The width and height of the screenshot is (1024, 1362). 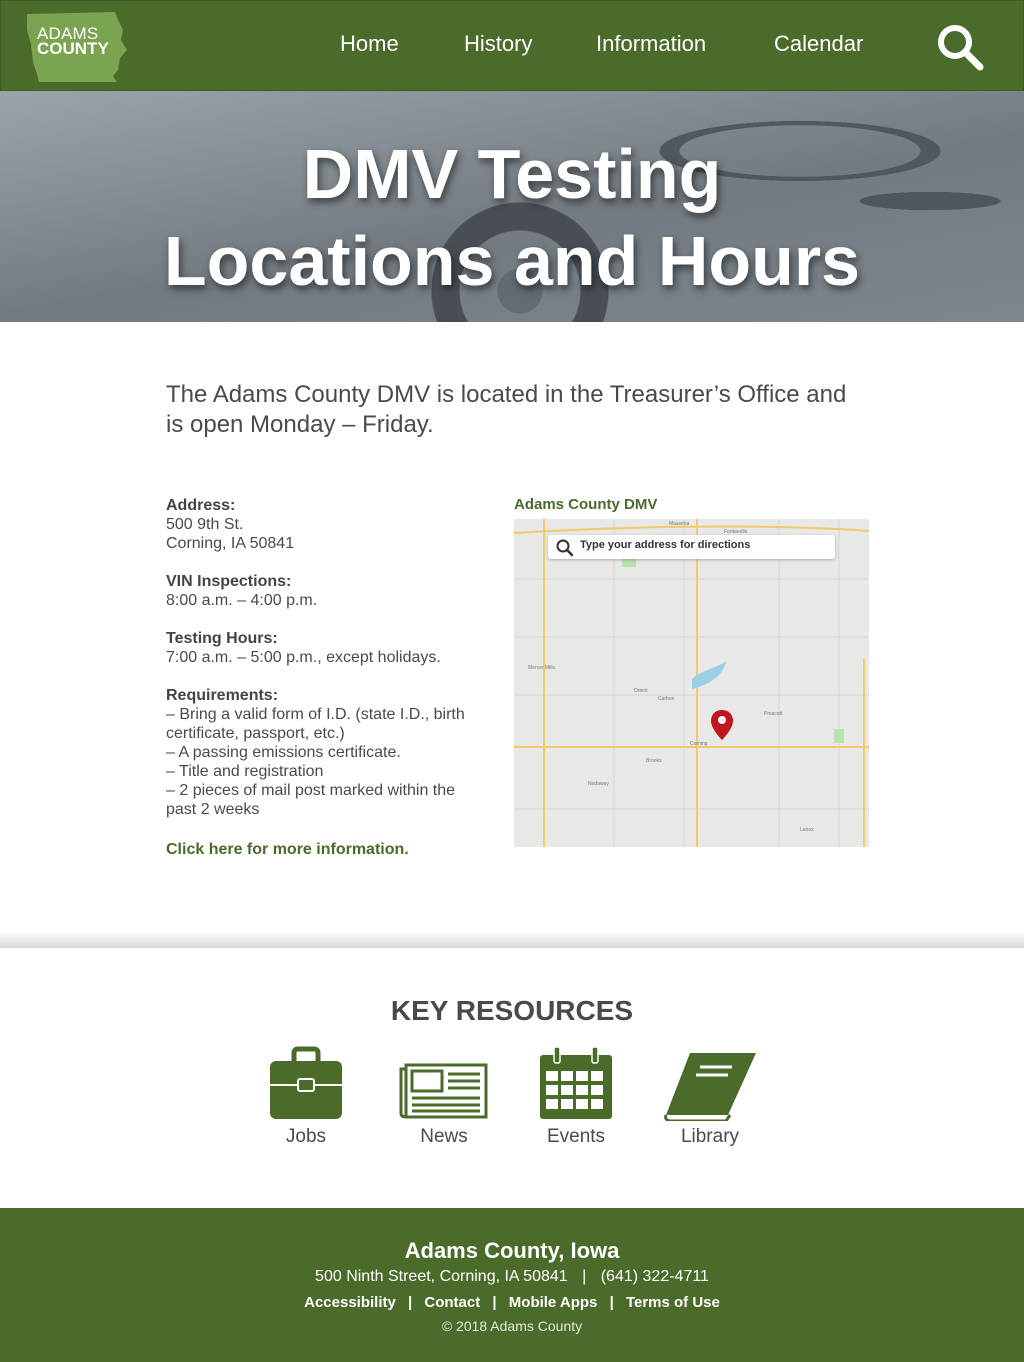 I want to click on map-label-mercer-mills: Mercer Mills, so click(x=541, y=668).